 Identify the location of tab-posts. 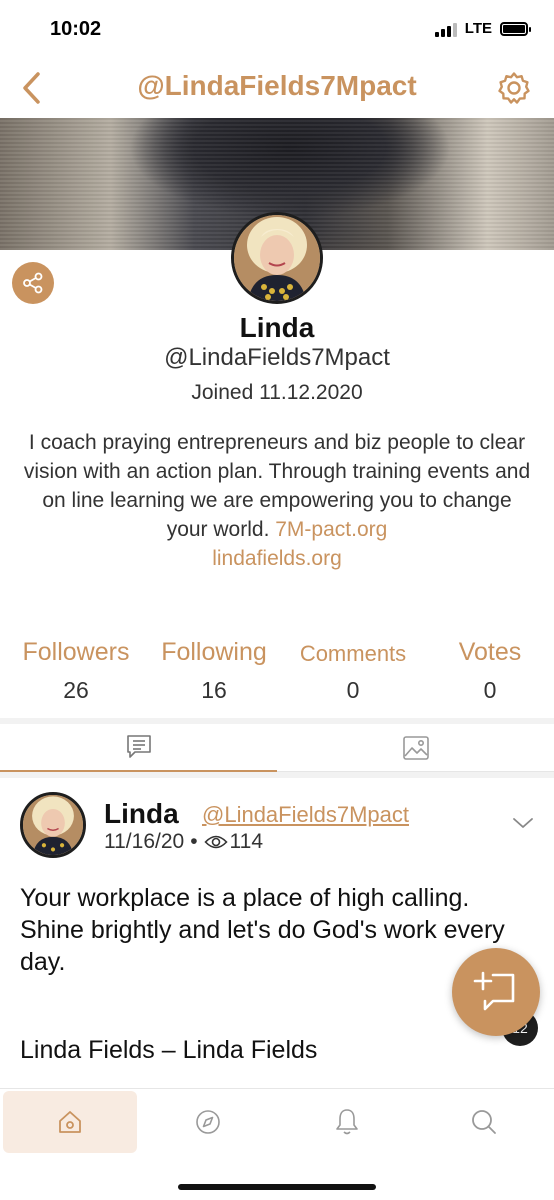
(138, 748).